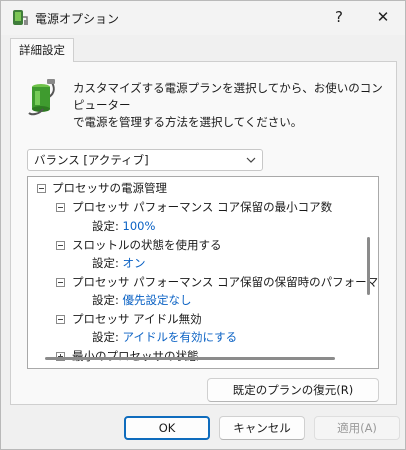 This screenshot has width=406, height=450. What do you see at coordinates (228, 96) in the screenshot?
I see `description-line-1: カスタマイズする電源プランを選択してから、お使いのコンピューター` at bounding box center [228, 96].